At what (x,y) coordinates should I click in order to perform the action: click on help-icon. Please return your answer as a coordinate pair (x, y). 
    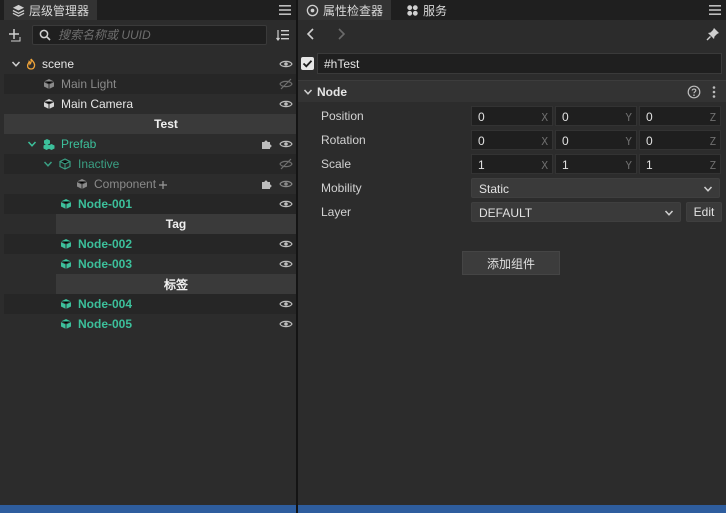
    Looking at the image, I should click on (694, 92).